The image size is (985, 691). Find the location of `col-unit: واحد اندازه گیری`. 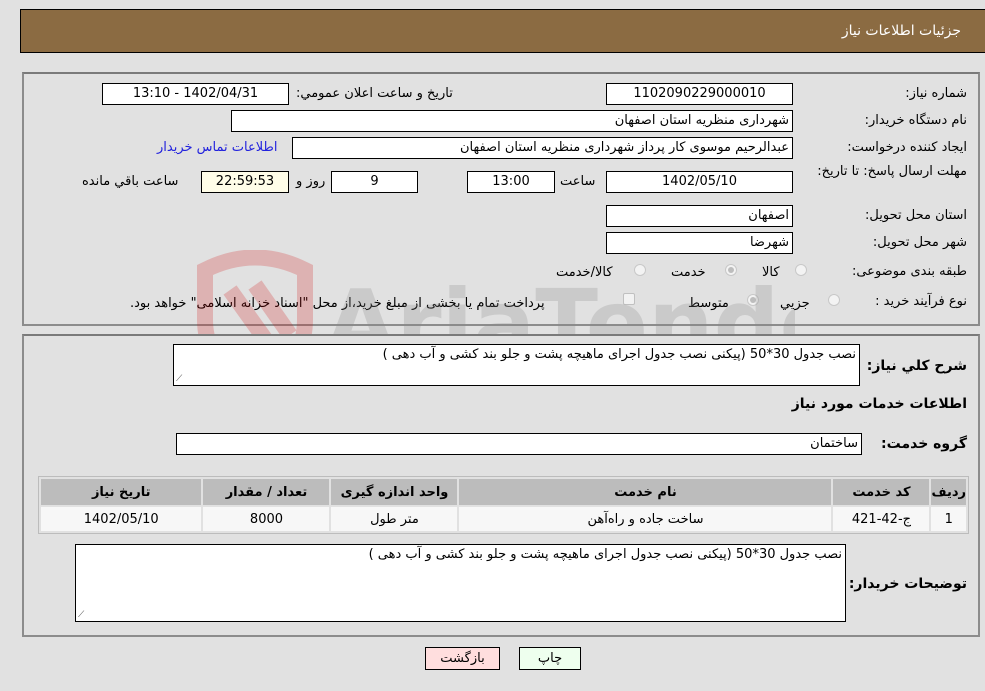

col-unit: واحد اندازه گیری is located at coordinates (394, 492).